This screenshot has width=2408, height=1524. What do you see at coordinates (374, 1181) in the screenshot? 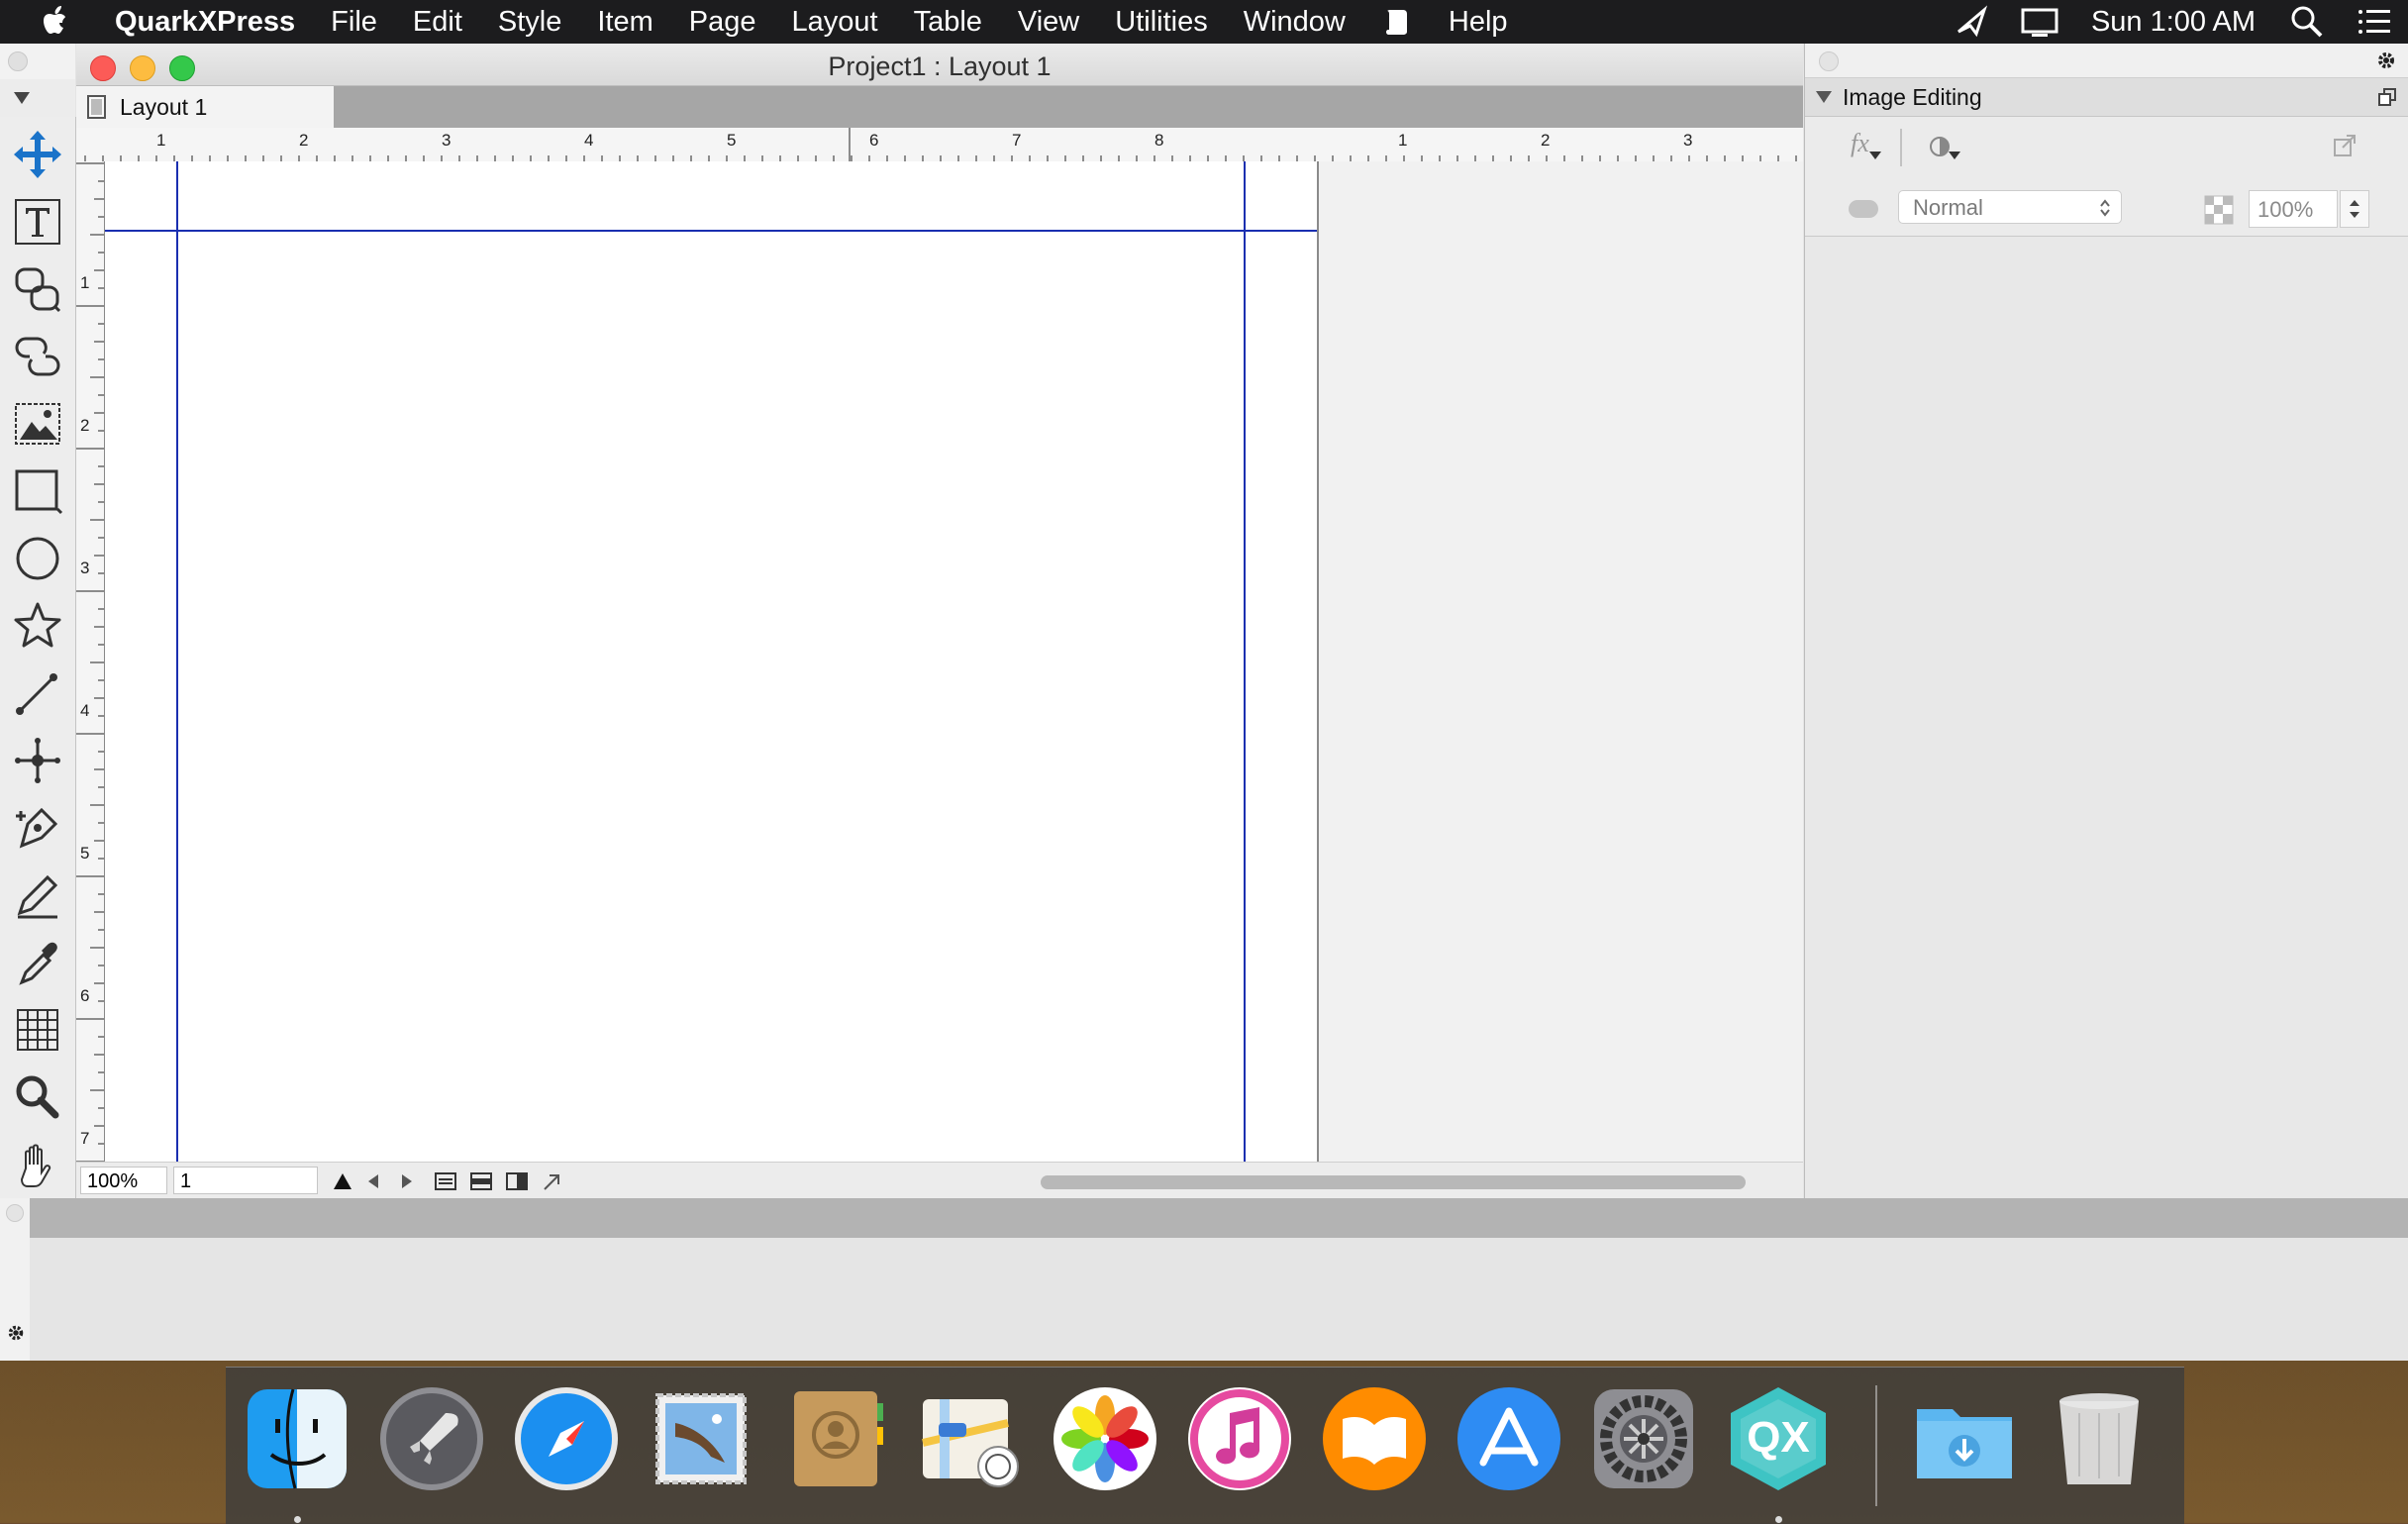
I see `previous-page-icon` at bounding box center [374, 1181].